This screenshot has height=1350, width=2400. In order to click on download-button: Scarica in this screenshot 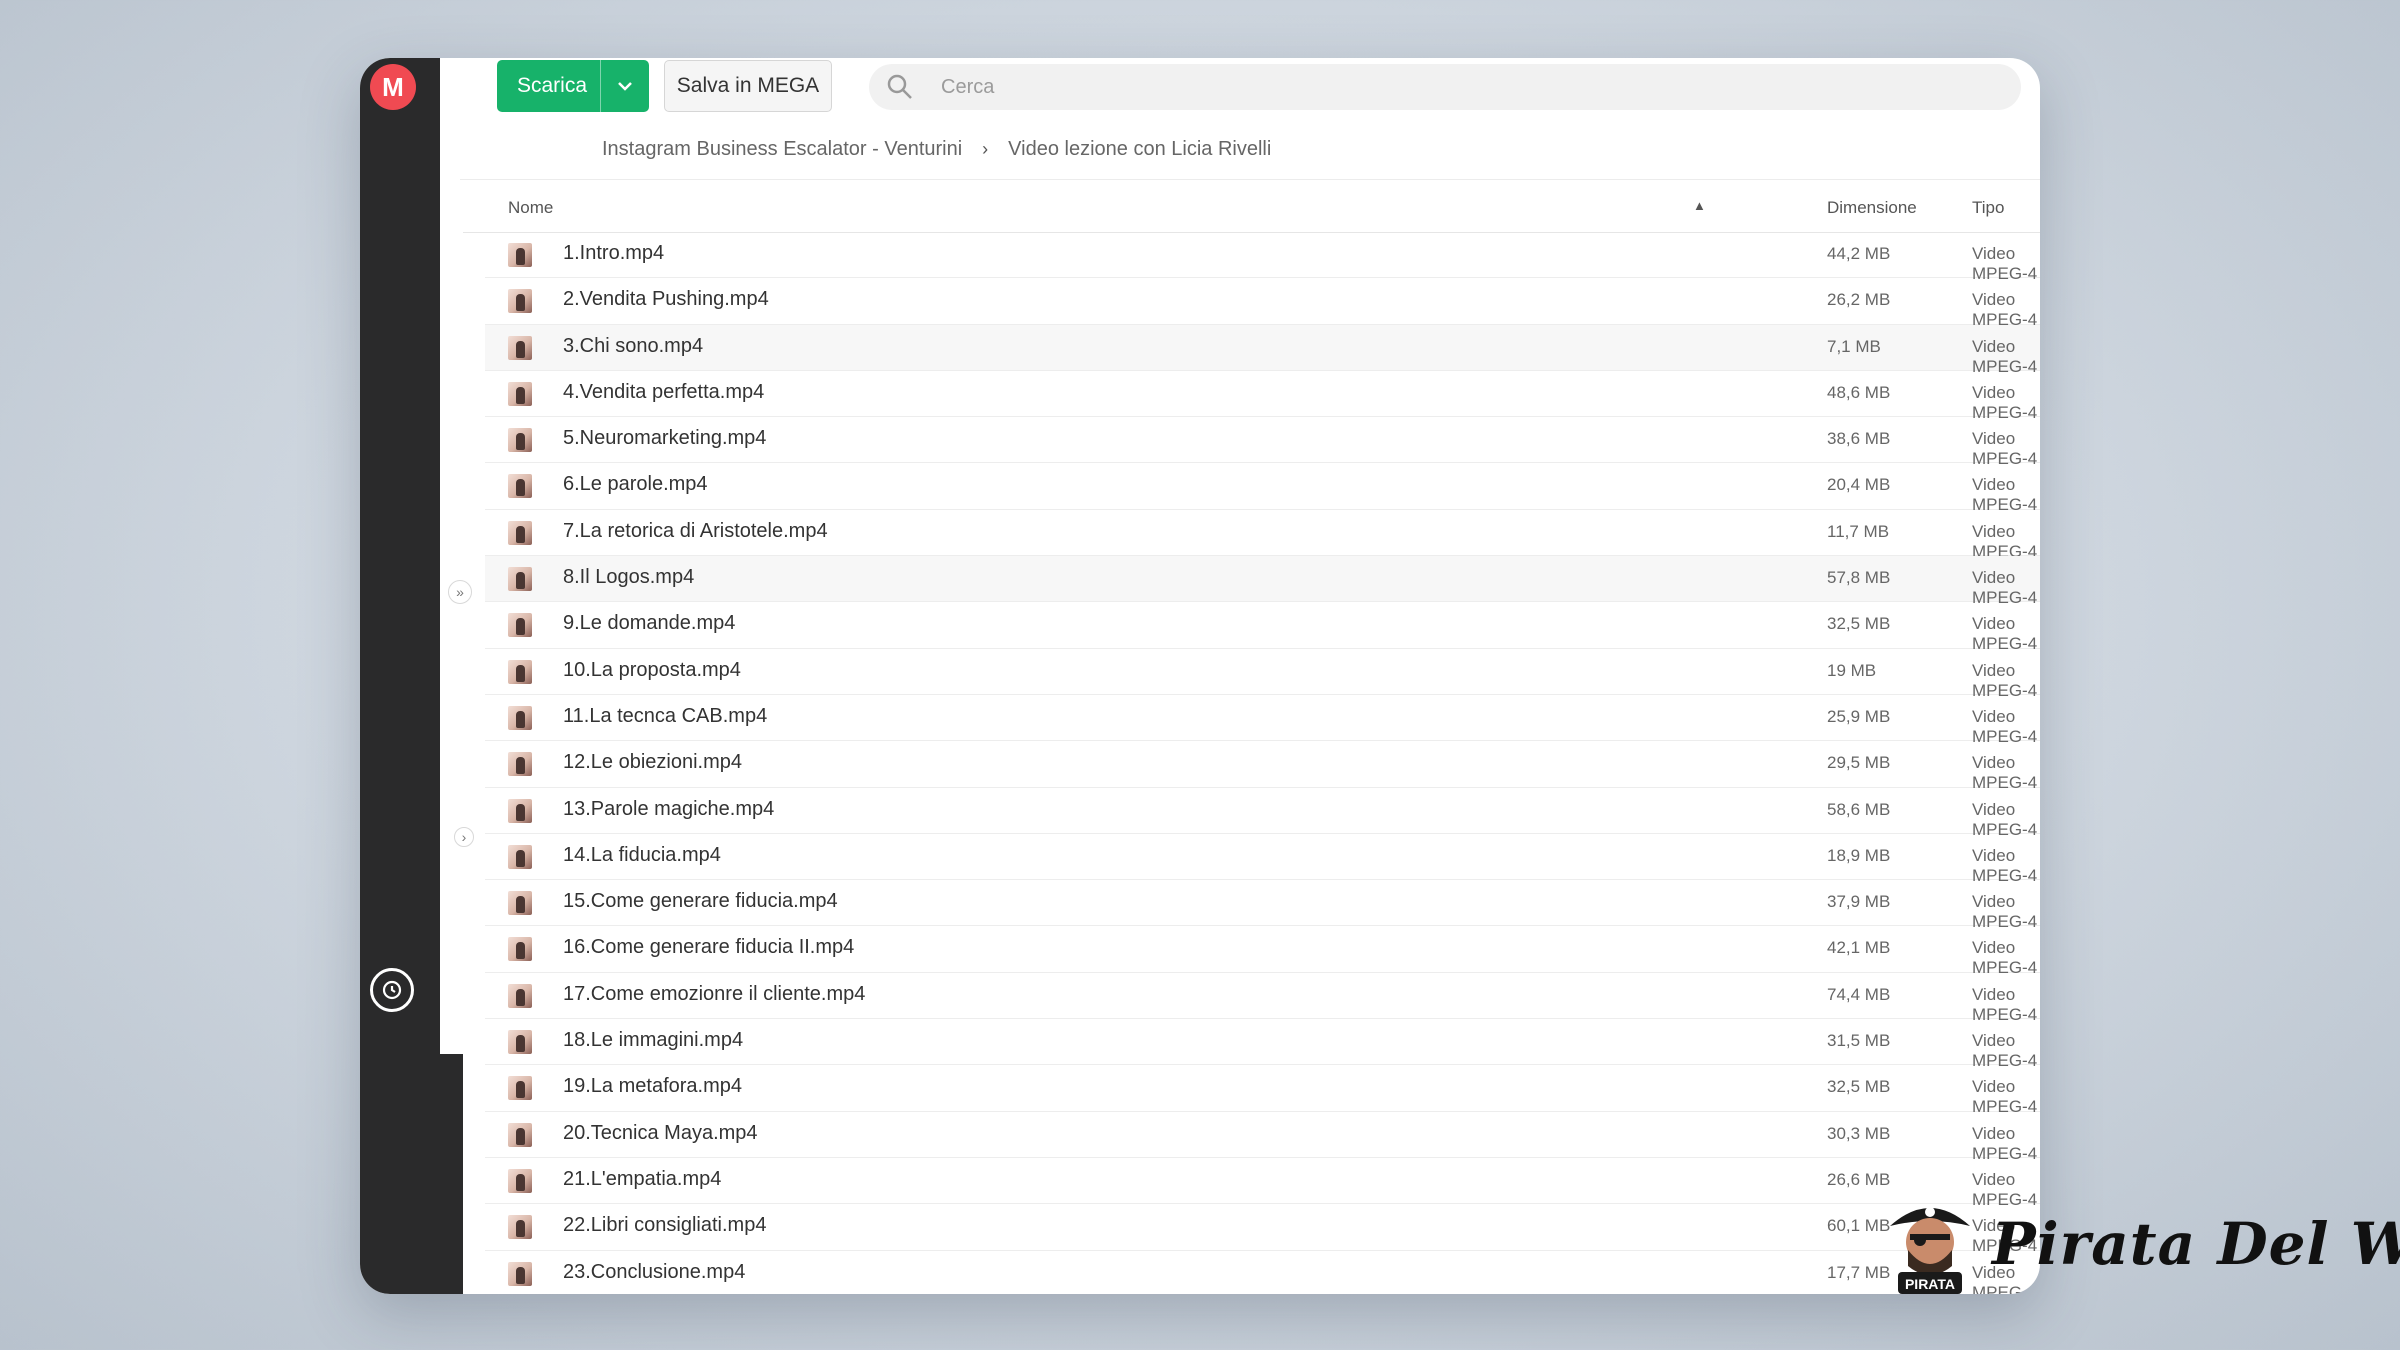, I will do `click(573, 86)`.